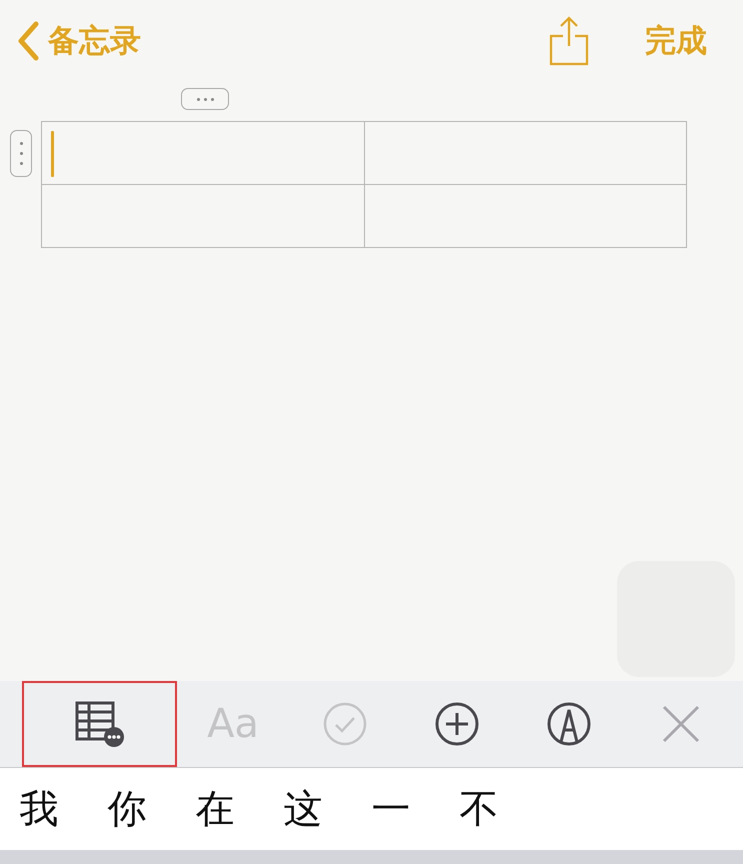 The height and width of the screenshot is (864, 743). I want to click on table-icon, so click(99, 724).